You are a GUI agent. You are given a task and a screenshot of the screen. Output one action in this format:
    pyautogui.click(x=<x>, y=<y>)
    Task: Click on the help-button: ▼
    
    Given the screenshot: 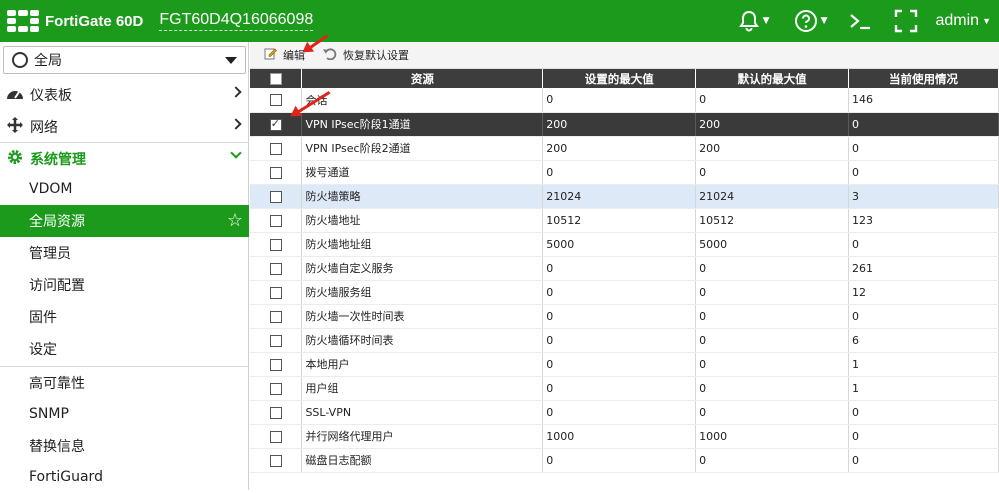 What is the action you would take?
    pyautogui.click(x=811, y=21)
    